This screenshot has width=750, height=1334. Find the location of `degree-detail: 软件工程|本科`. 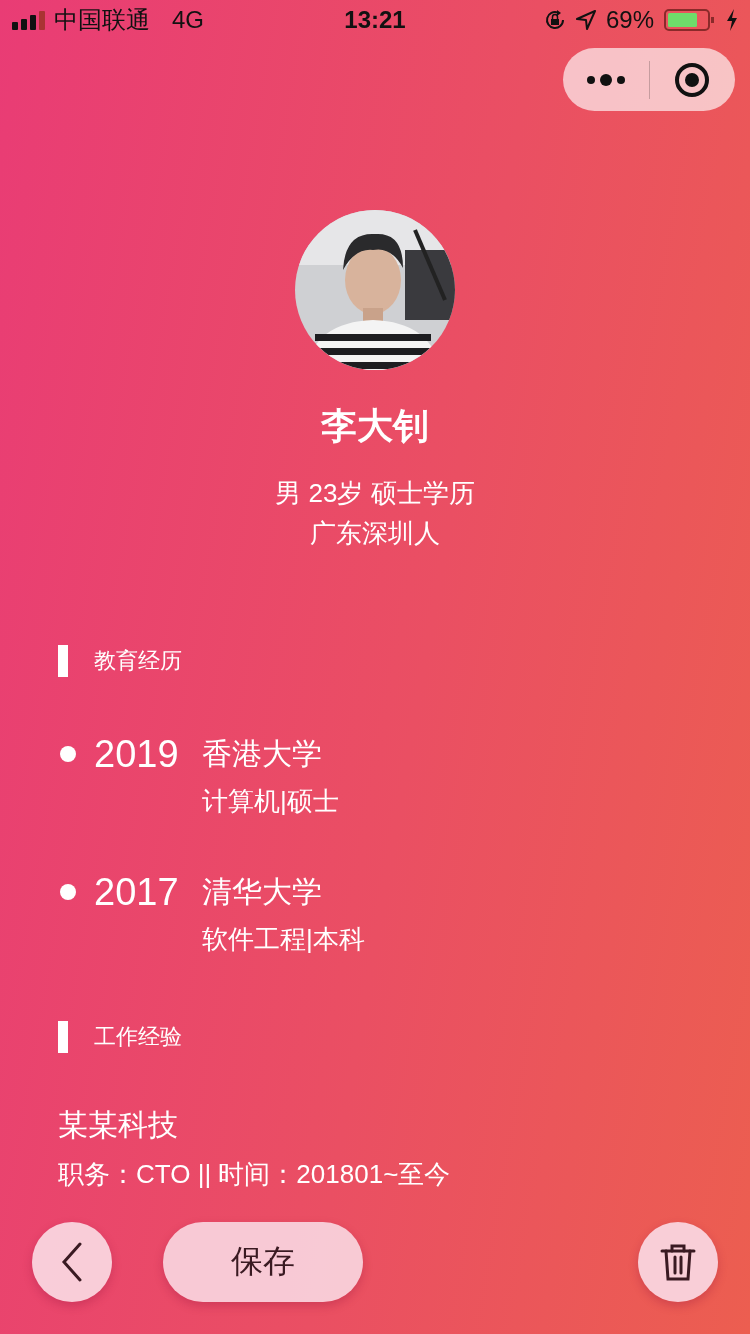

degree-detail: 软件工程|本科 is located at coordinates (283, 939).